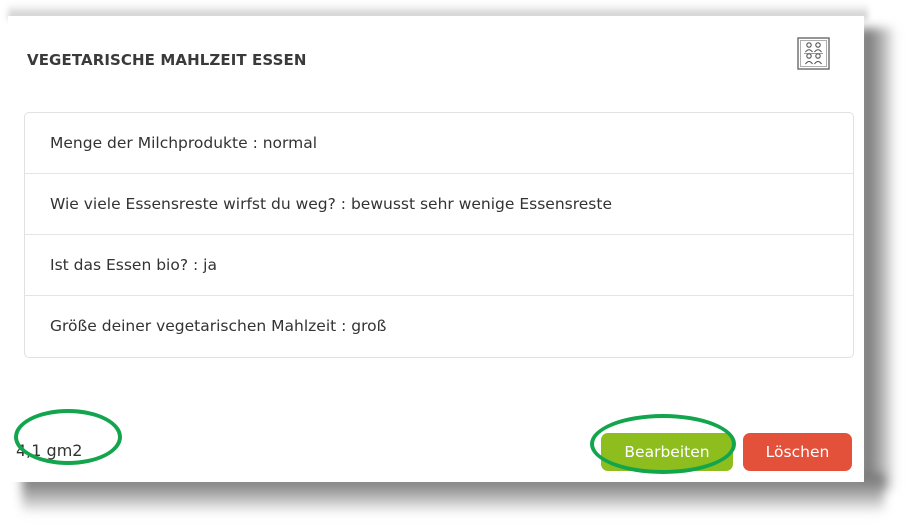 Image resolution: width=917 pixels, height=527 pixels. I want to click on list-item: Ist das Essen bio? : ja, so click(439, 265).